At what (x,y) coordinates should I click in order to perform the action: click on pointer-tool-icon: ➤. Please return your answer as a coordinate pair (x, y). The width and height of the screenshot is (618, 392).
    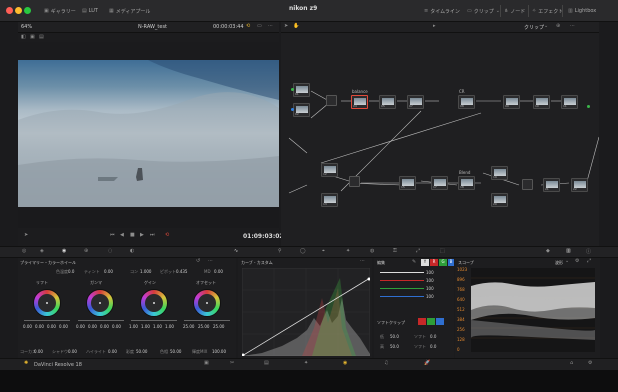
    Looking at the image, I should click on (286, 26).